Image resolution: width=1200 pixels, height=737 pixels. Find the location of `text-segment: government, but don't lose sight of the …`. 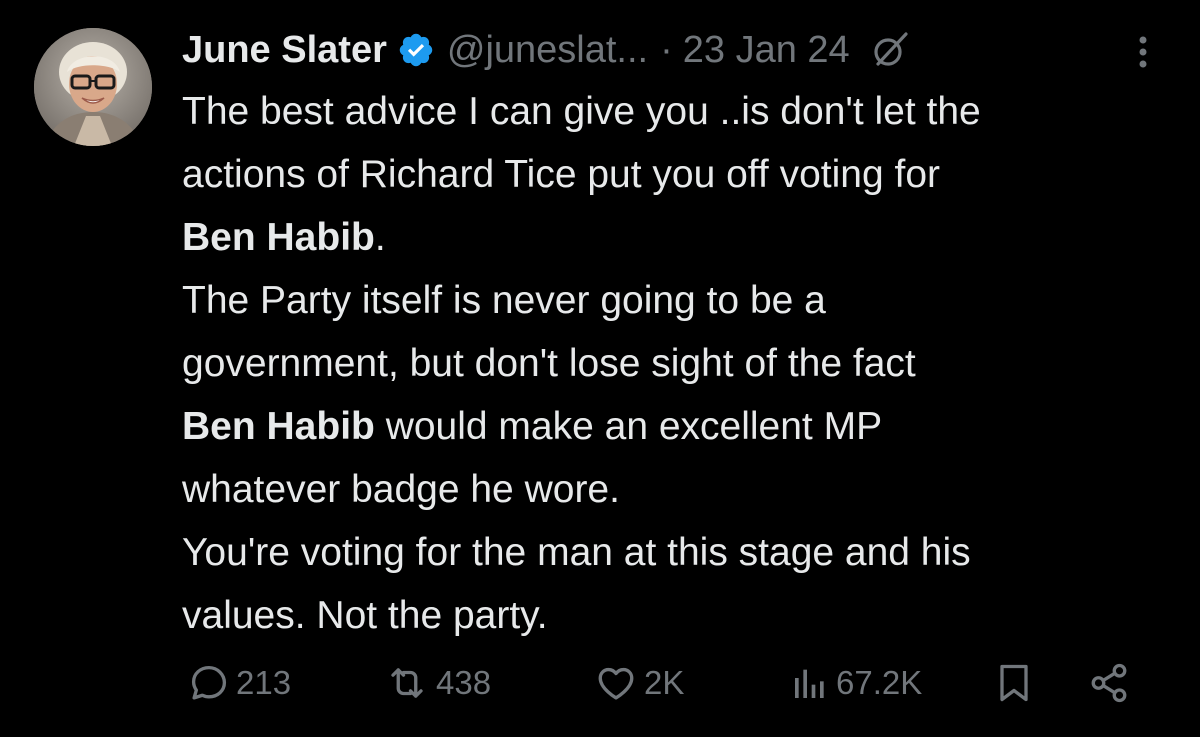

text-segment: government, but don't lose sight of the … is located at coordinates (549, 363).